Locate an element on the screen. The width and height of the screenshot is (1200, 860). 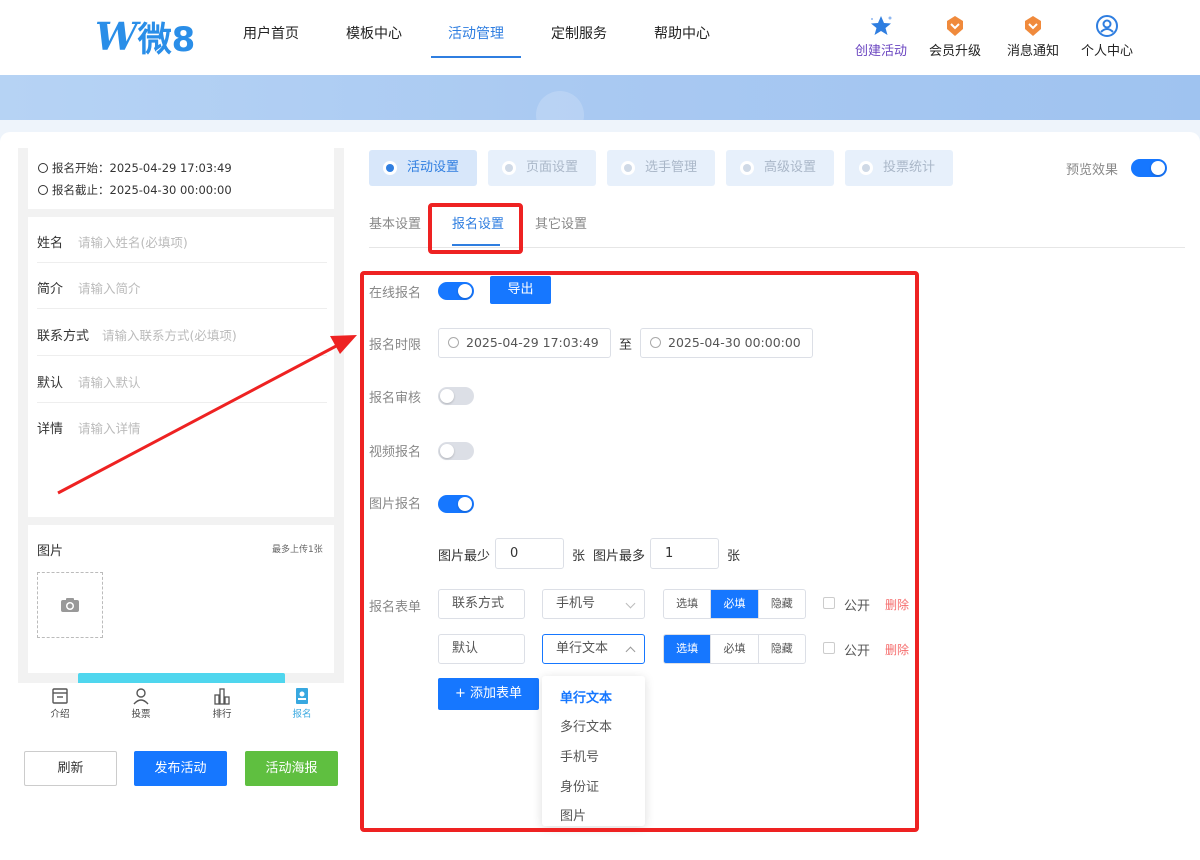
field-label: 简介 is located at coordinates (50, 289).